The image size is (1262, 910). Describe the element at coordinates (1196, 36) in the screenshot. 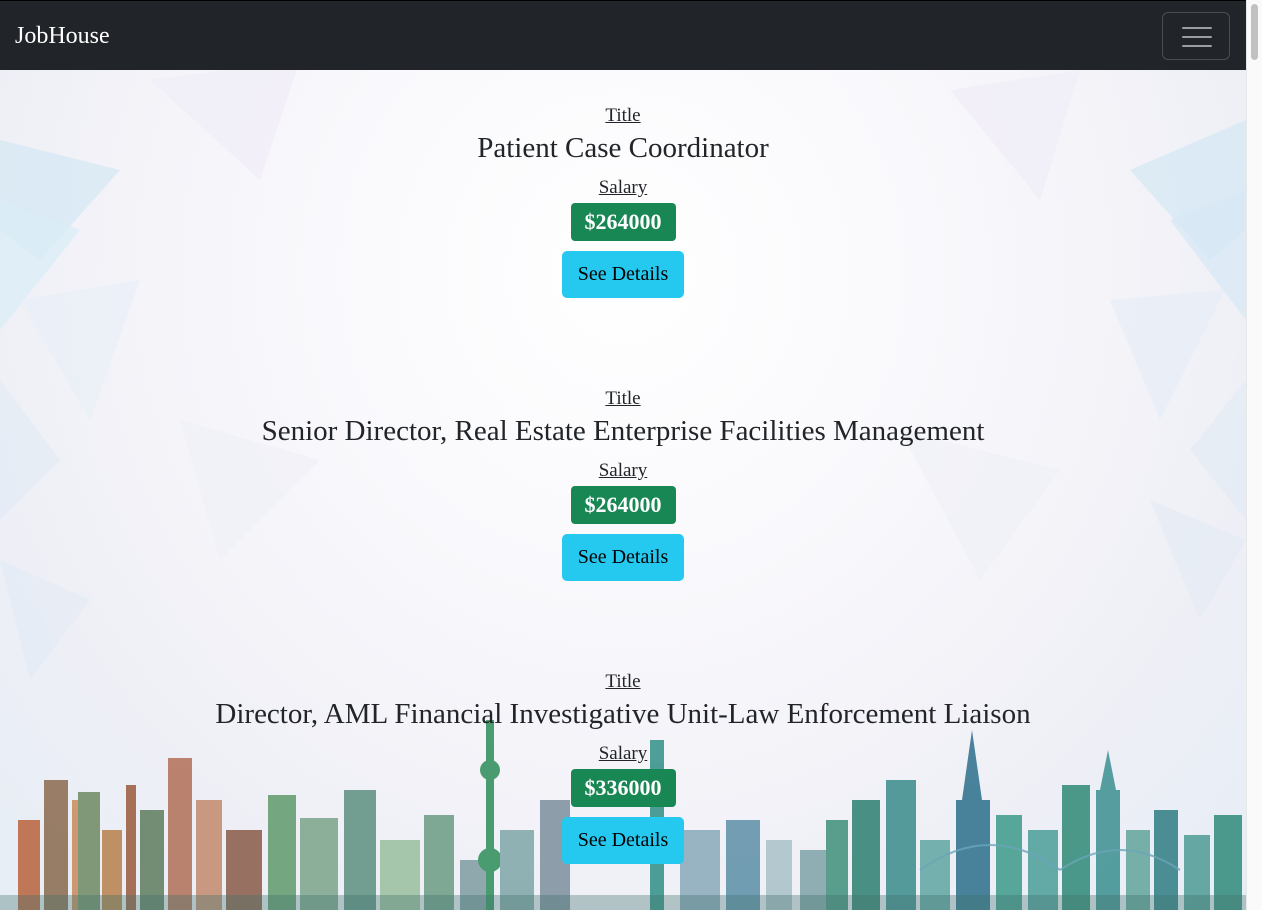

I see `navbar-toggler-button` at that location.